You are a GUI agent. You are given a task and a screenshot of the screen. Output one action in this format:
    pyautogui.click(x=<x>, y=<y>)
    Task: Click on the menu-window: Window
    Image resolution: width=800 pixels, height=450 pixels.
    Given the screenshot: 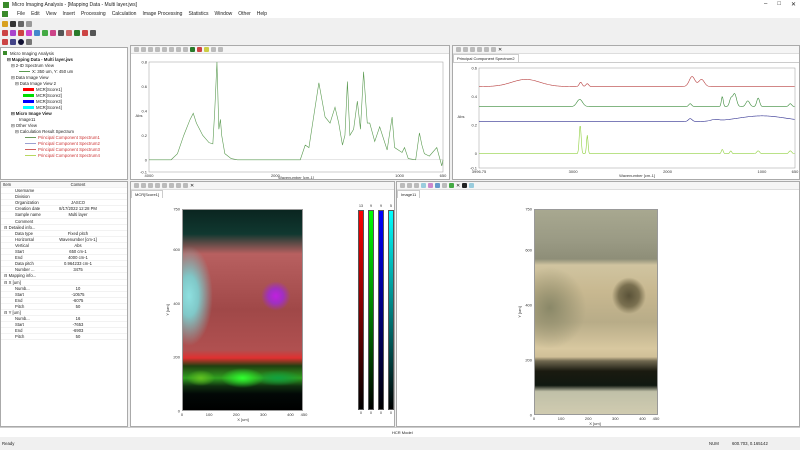 What is the action you would take?
    pyautogui.click(x=223, y=14)
    